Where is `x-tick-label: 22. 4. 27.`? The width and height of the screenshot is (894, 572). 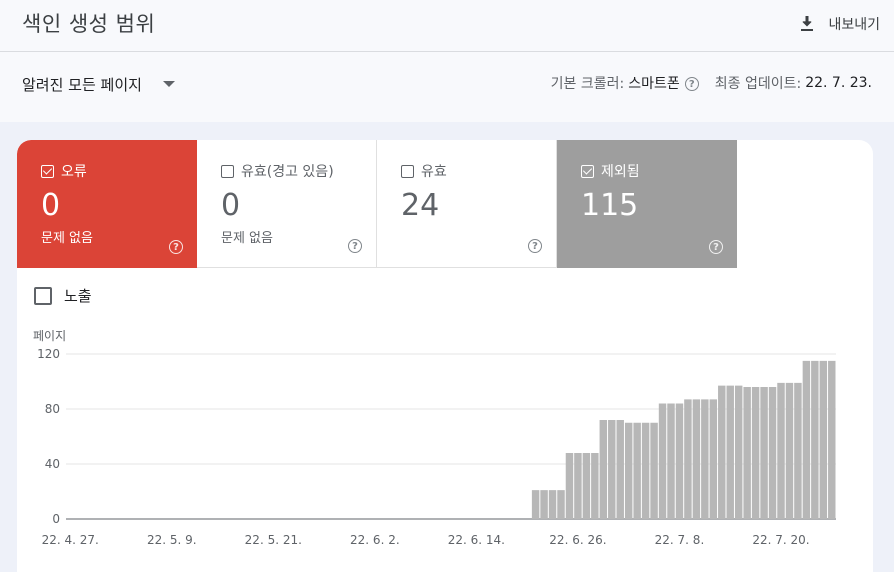 x-tick-label: 22. 4. 27. is located at coordinates (70, 540).